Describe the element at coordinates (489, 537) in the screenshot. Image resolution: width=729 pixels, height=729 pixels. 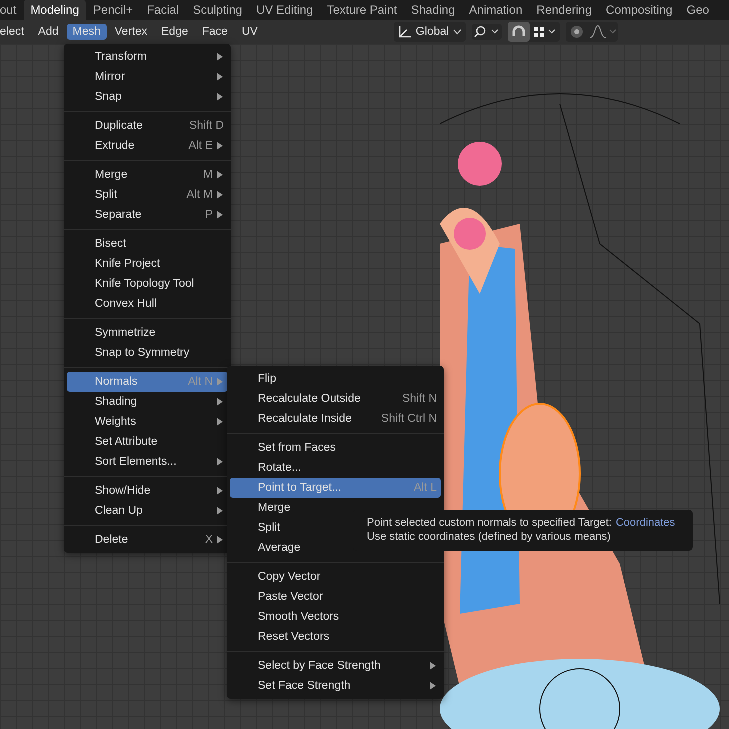
I see `tooltip-detail: Use static coordinates (defined by various means)` at that location.